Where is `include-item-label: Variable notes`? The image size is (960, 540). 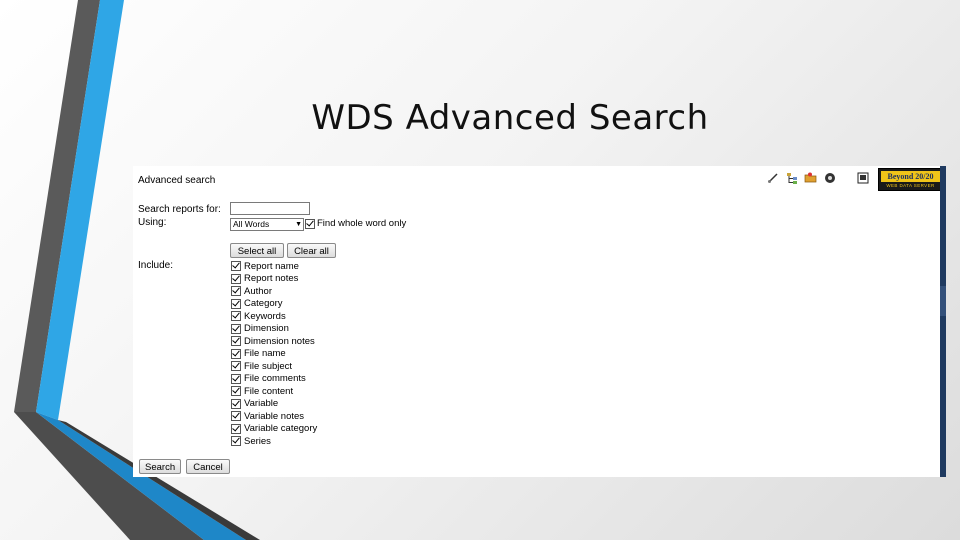 include-item-label: Variable notes is located at coordinates (274, 416).